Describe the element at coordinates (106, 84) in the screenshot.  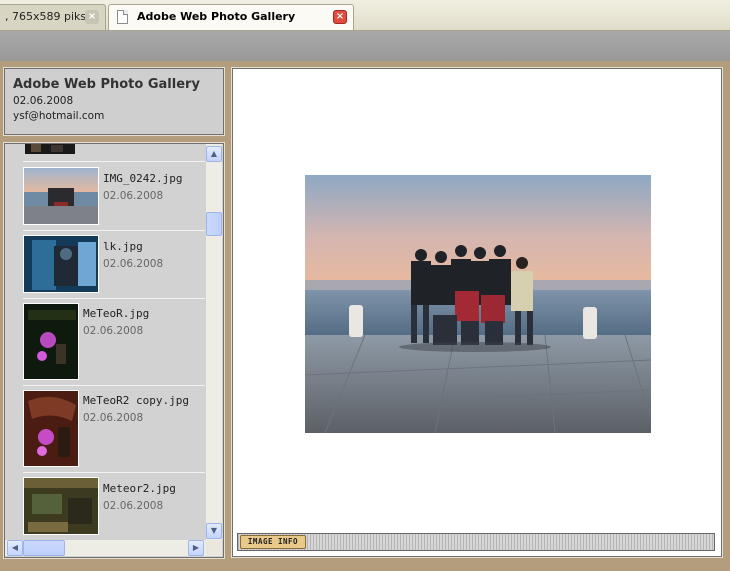
I see `gallery-title: Adobe Web Photo Gallery` at that location.